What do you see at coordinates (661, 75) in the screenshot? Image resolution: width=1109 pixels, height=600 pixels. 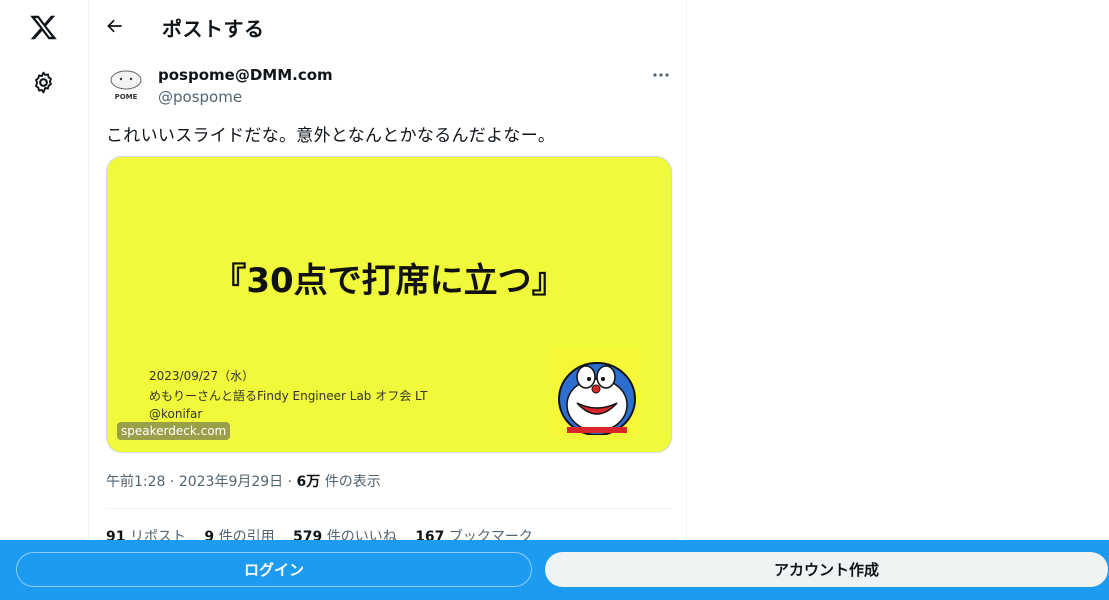 I see `more-dots-icon` at bounding box center [661, 75].